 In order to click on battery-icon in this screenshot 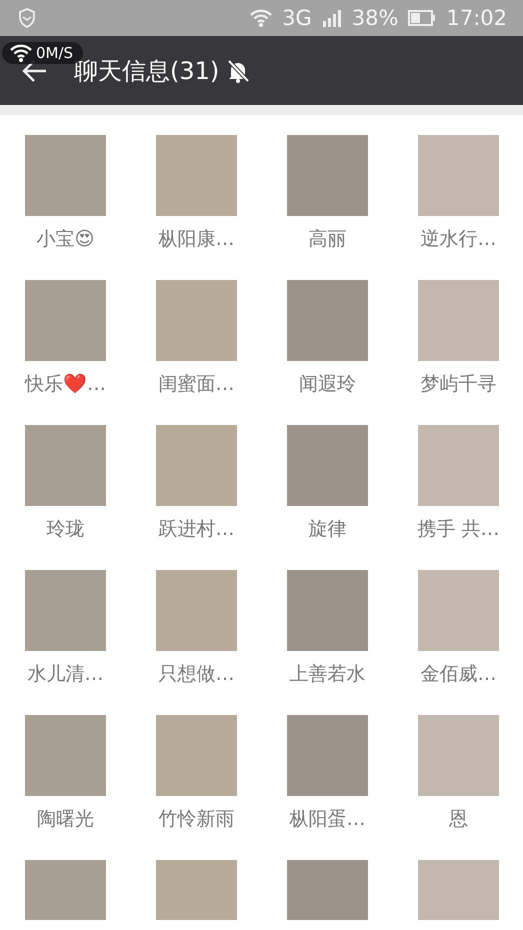, I will do `click(422, 18)`.